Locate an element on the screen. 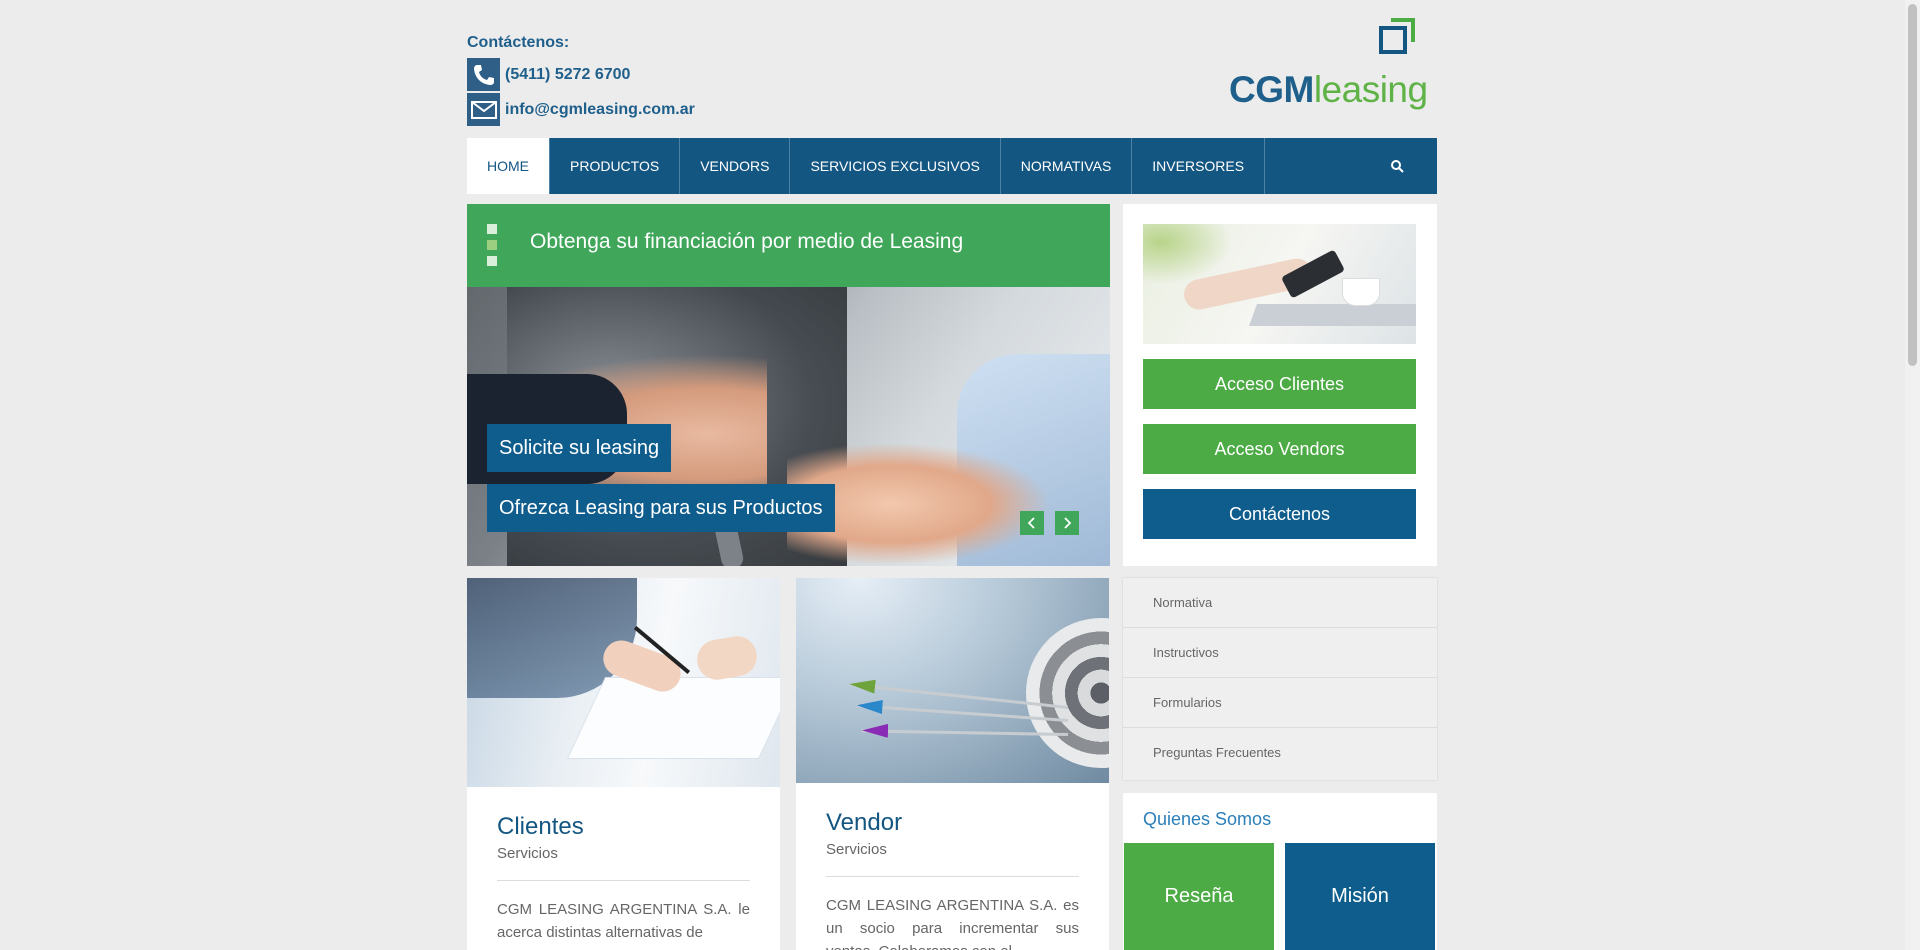 This screenshot has height=950, width=1920. slider-next-button is located at coordinates (1067, 523).